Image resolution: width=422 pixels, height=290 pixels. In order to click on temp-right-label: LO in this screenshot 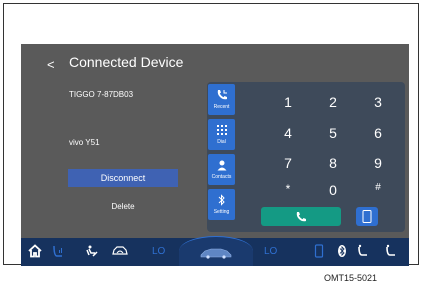, I will do `click(270, 254)`.